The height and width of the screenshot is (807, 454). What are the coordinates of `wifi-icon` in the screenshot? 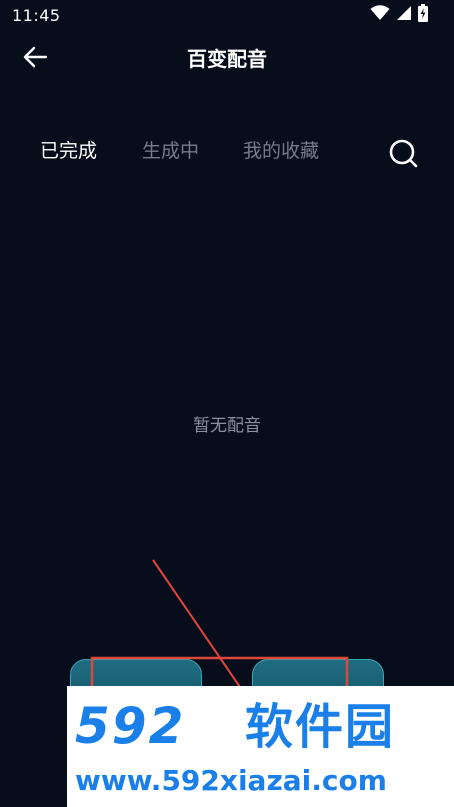 It's located at (380, 15).